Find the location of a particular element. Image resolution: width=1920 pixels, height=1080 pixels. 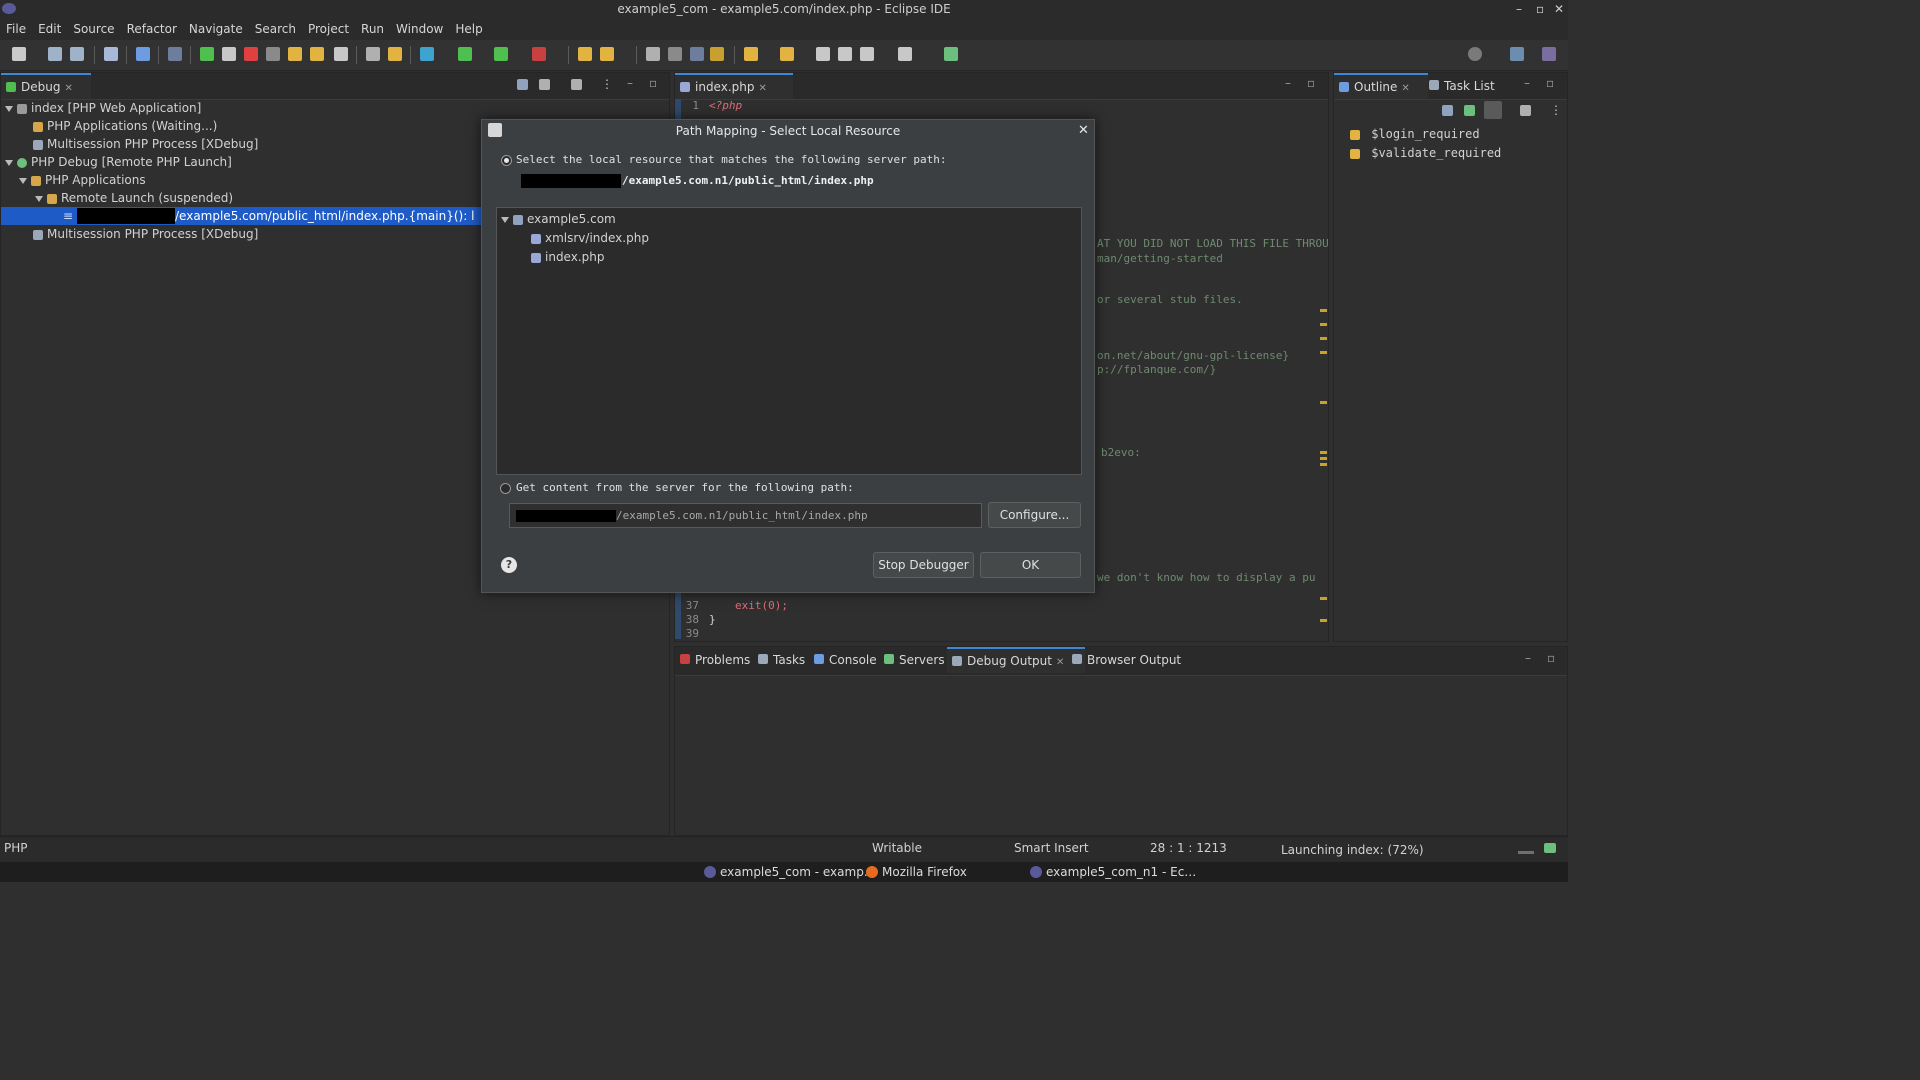

brush-icon is located at coordinates (607, 54).